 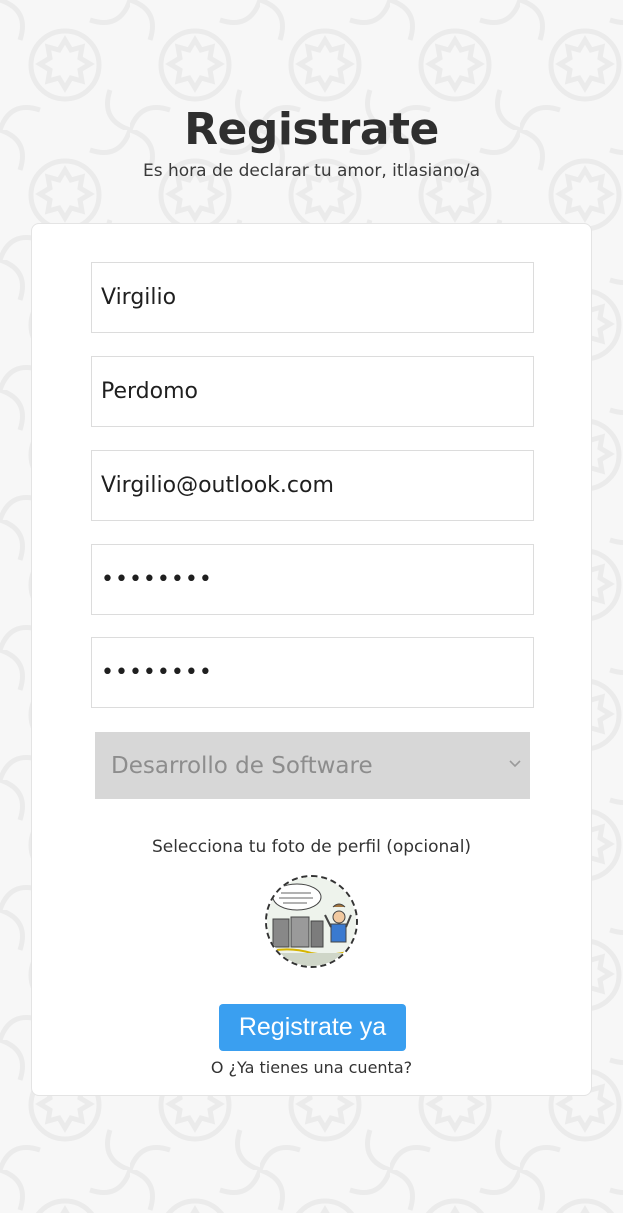 What do you see at coordinates (312, 297) in the screenshot?
I see `first-name-field: Virgilio` at bounding box center [312, 297].